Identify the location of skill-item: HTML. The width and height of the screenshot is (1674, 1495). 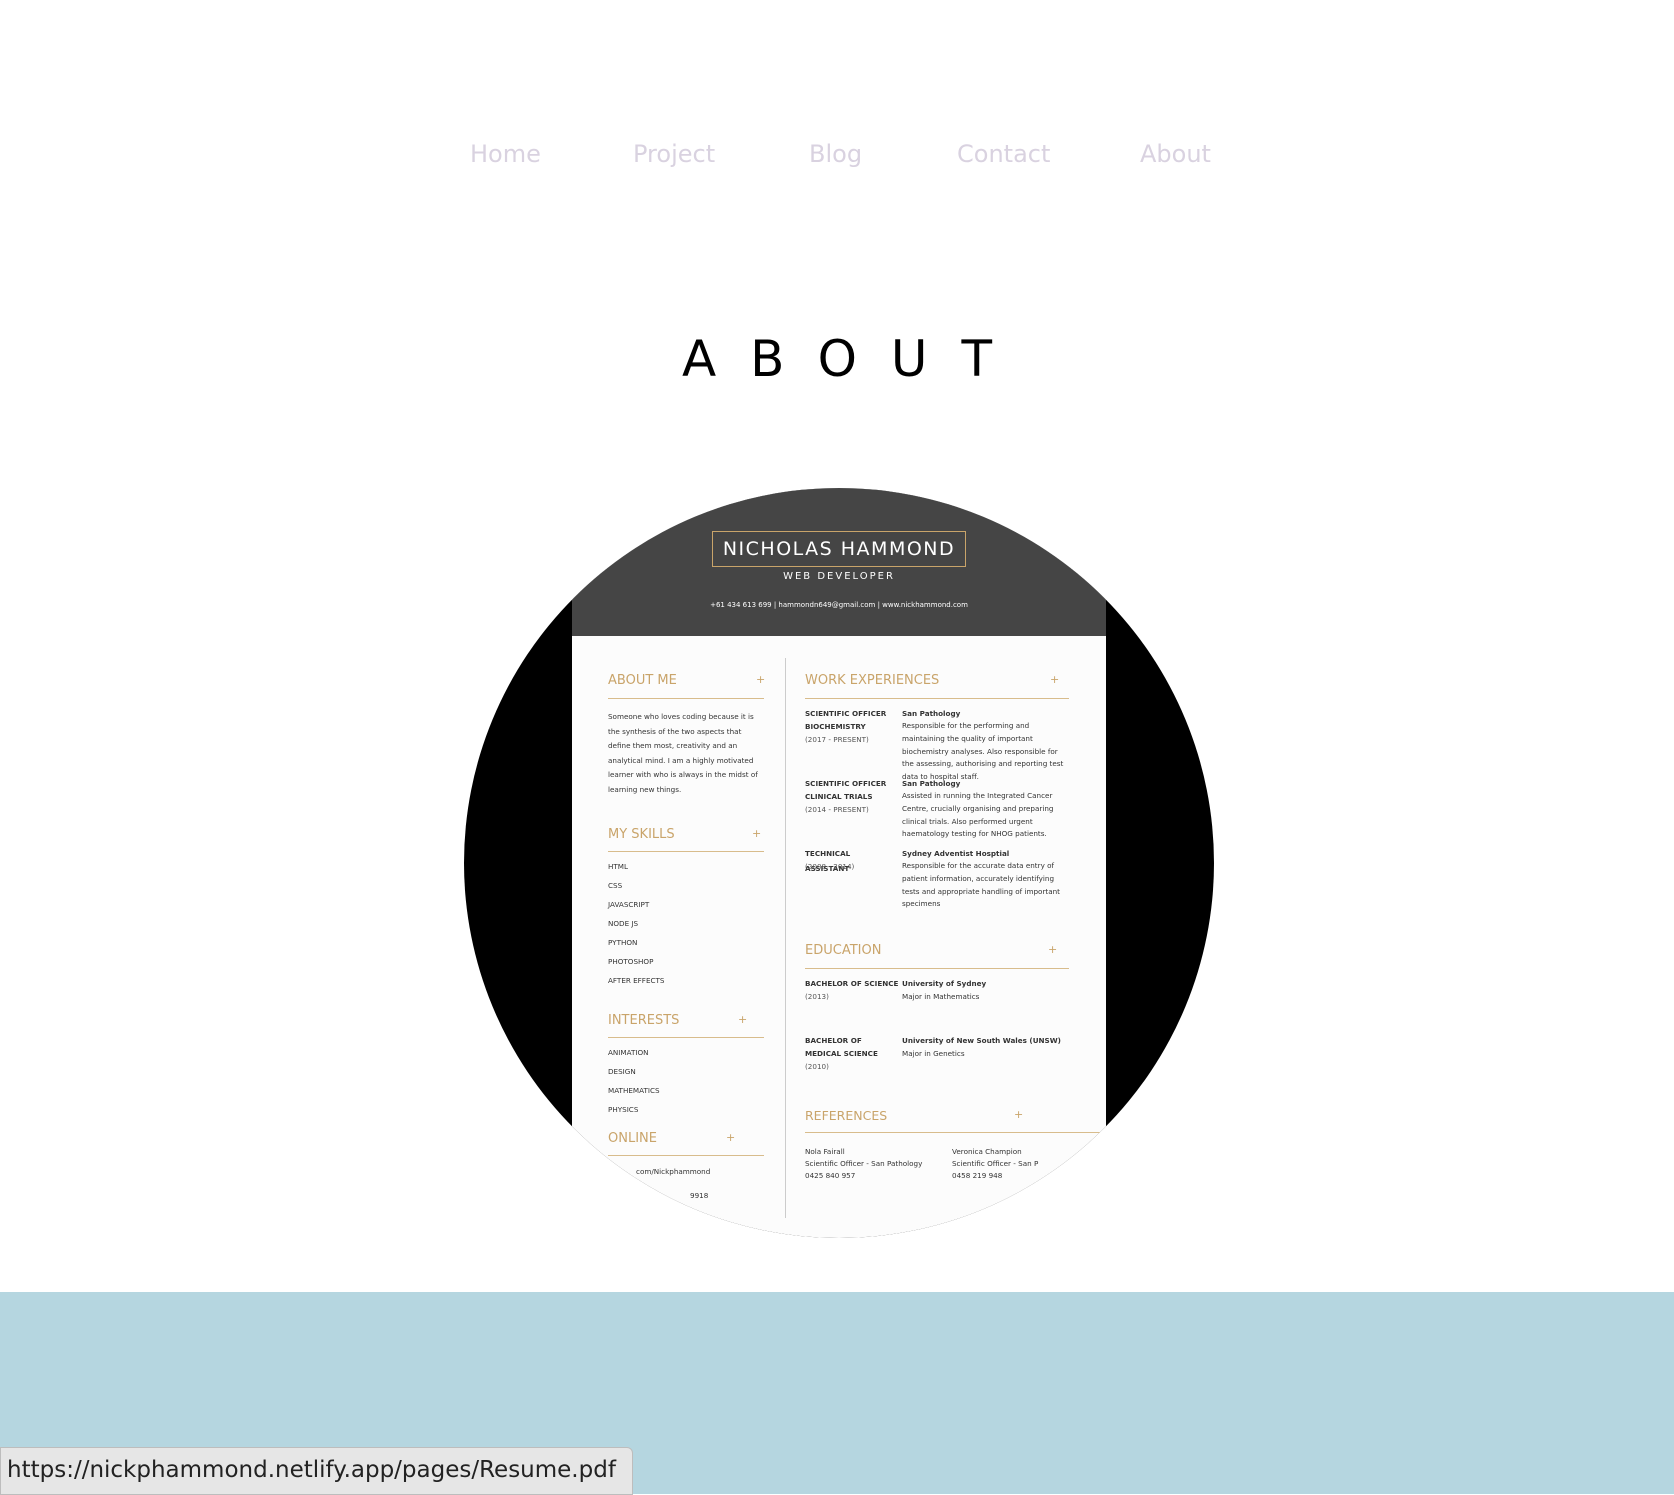
(618, 866).